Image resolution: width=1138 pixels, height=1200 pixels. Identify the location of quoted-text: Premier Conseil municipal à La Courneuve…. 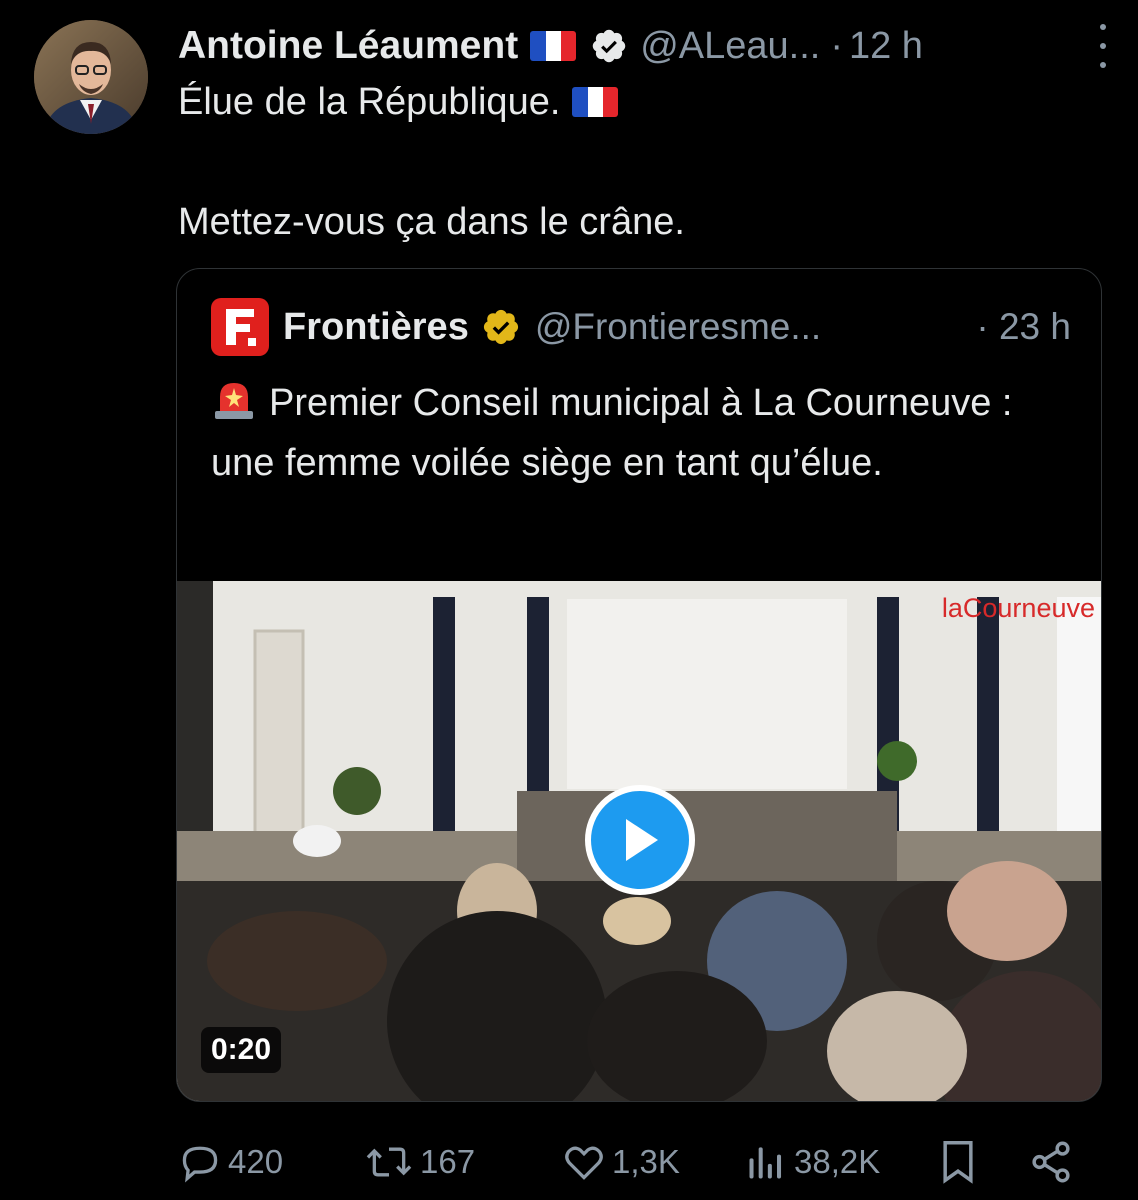
(612, 433).